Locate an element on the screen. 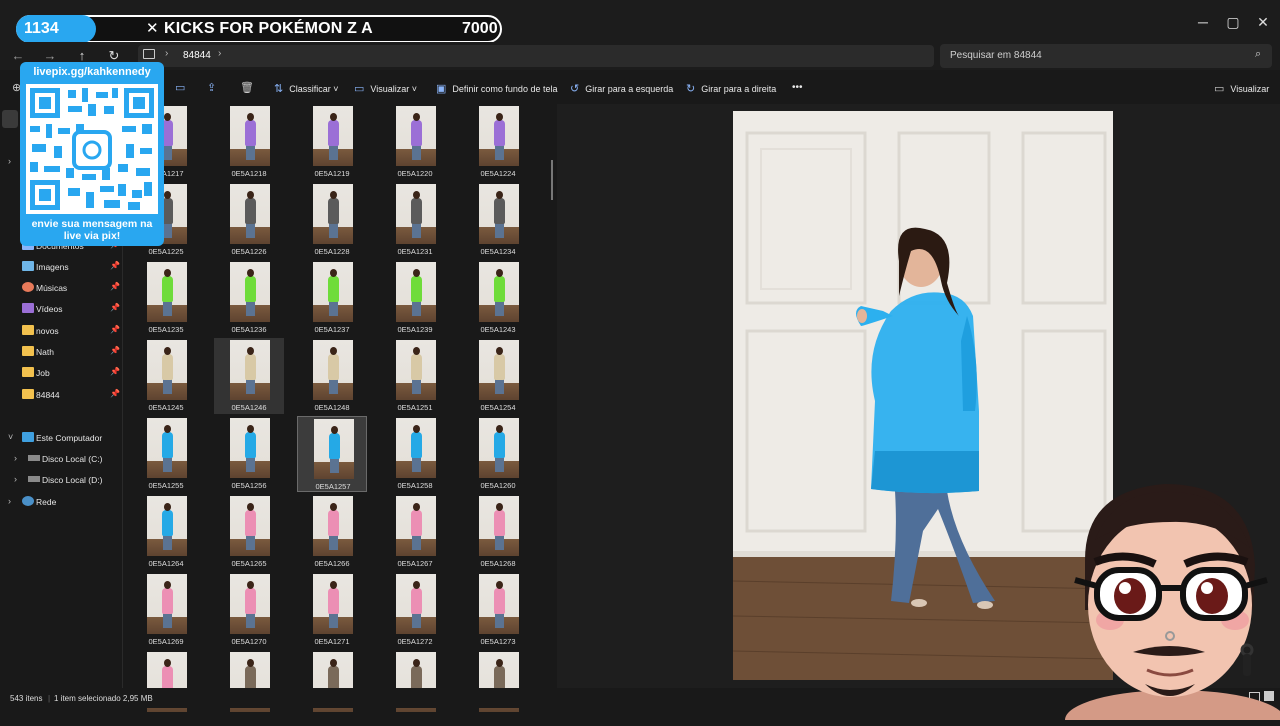 Image resolution: width=1280 pixels, height=726 pixels. file-tile: 0E5A1257 is located at coordinates (332, 454).